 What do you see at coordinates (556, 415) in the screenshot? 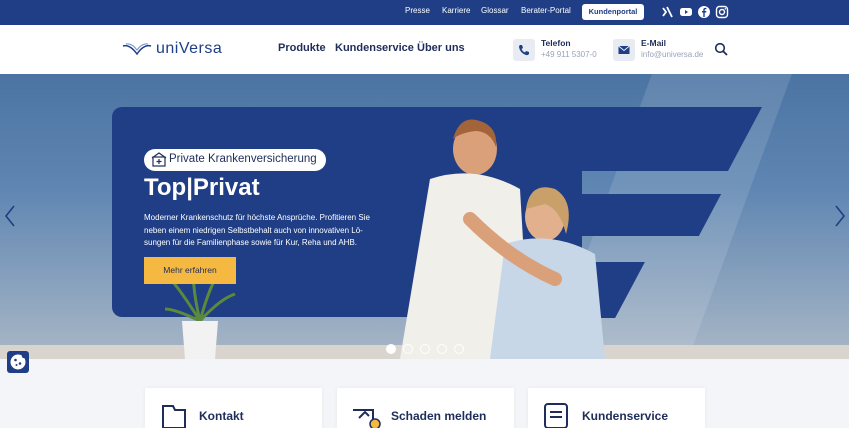
I see `customer-service-icon` at bounding box center [556, 415].